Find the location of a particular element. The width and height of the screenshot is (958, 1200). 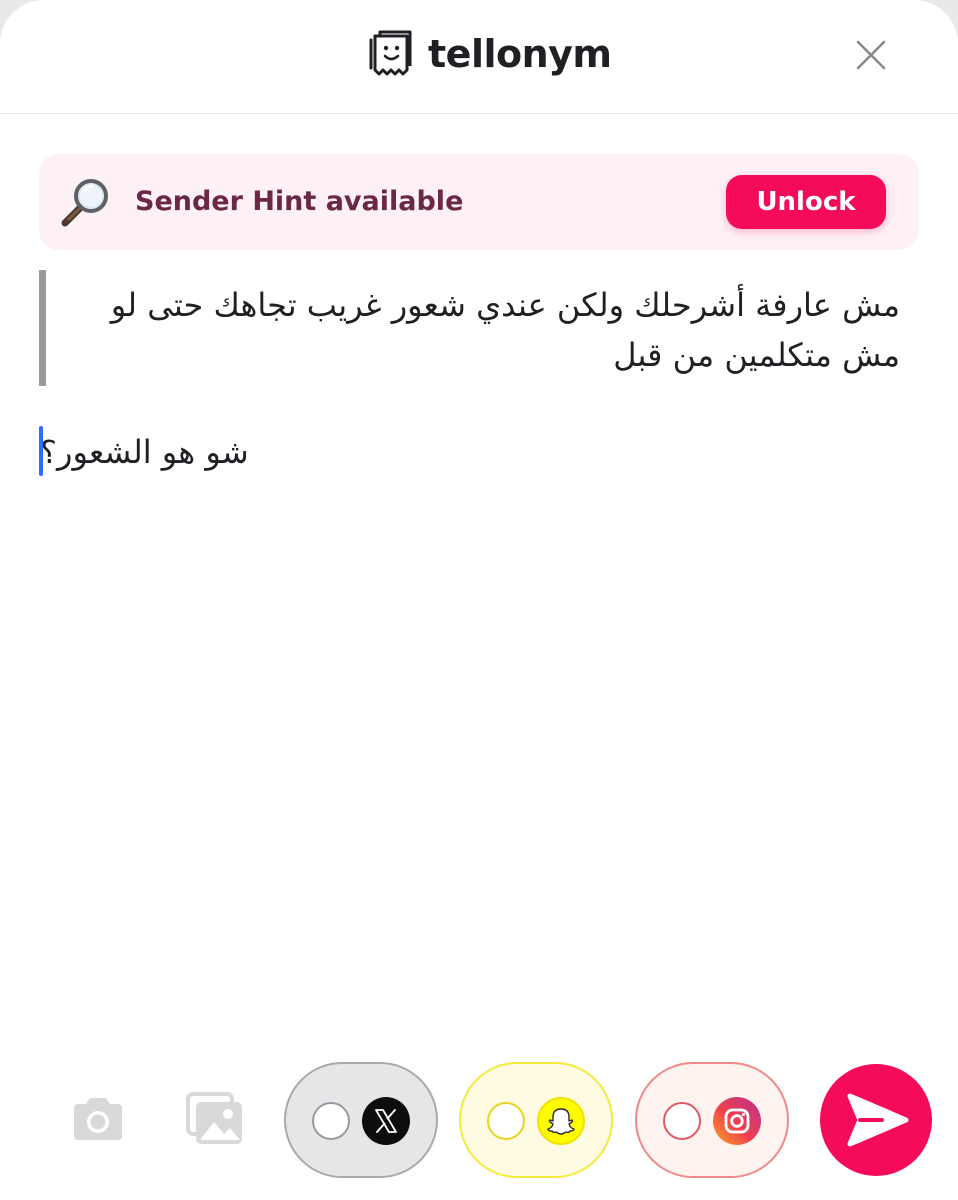

send-arrow-icon is located at coordinates (878, 1120).